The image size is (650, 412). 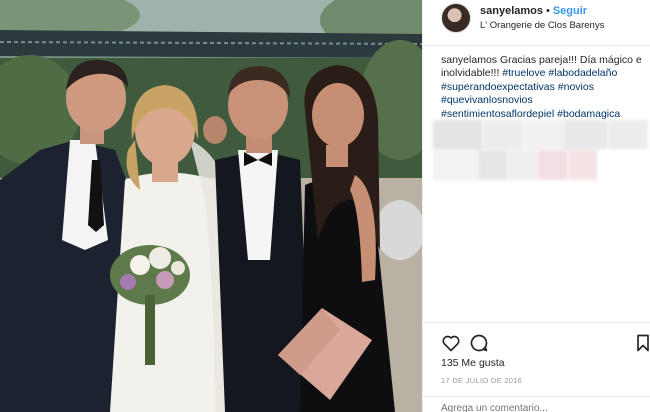 I want to click on location-link: L' Orangerie de Clos Barenys, so click(x=542, y=25).